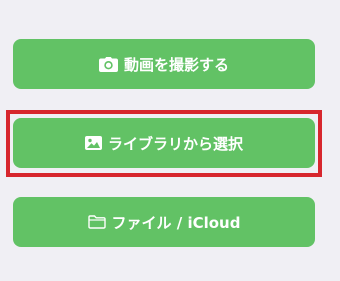 Image resolution: width=340 pixels, height=281 pixels. I want to click on choose-from-library-label: ライブラリから選択, so click(175, 143).